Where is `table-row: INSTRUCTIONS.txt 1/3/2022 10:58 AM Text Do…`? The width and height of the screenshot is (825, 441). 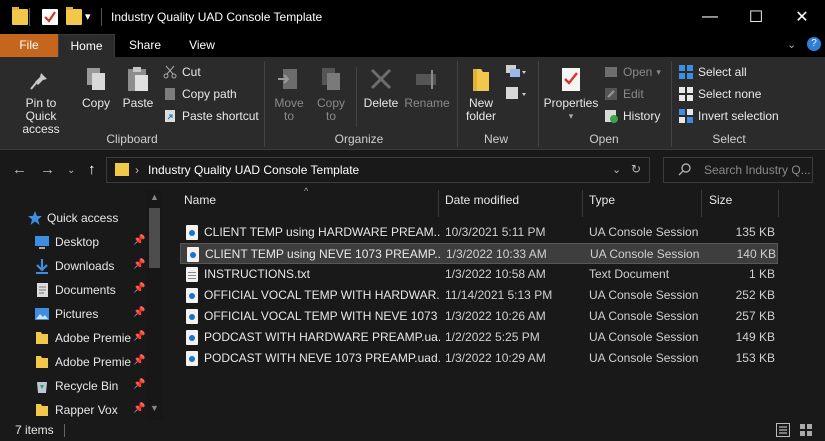
table-row: INSTRUCTIONS.txt 1/3/2022 10:58 AM Text Do… is located at coordinates (479, 274).